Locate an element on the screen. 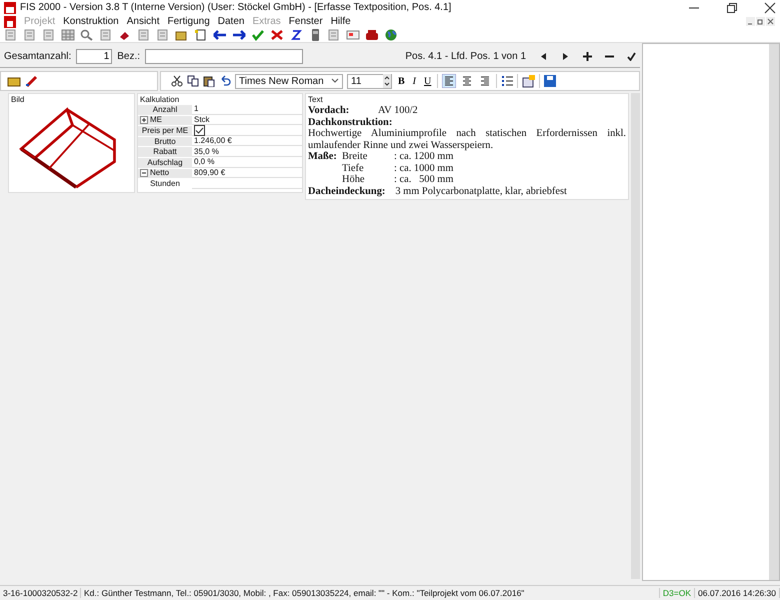 The image size is (780, 600). cross-icon is located at coordinates (277, 35).